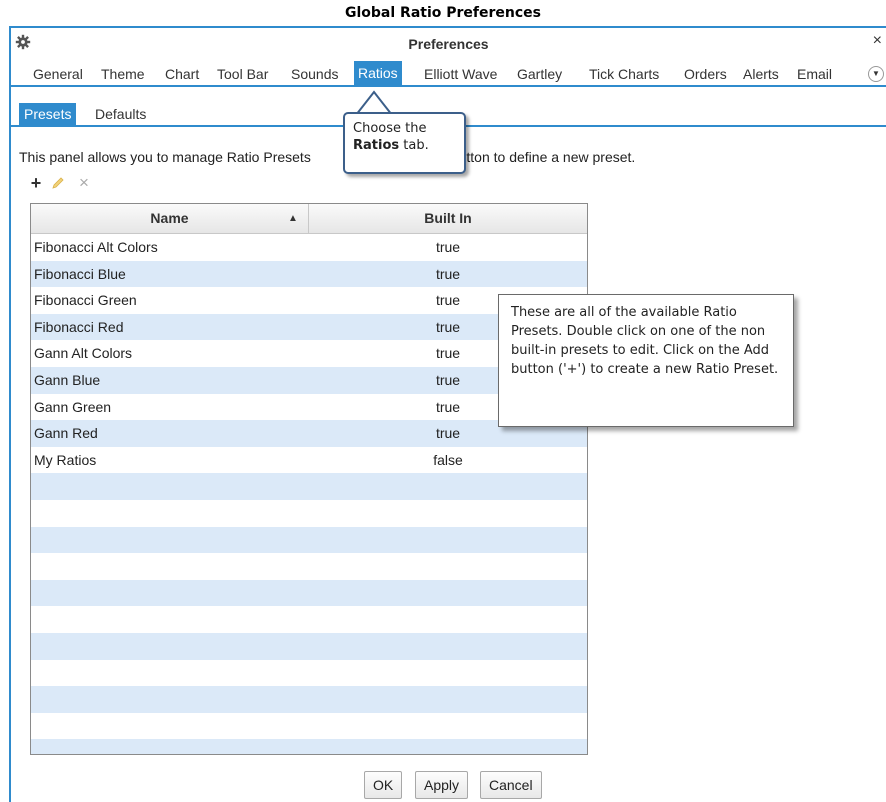 The height and width of the screenshot is (802, 886). What do you see at coordinates (390, 128) in the screenshot?
I see `callout-line-1: Choose the` at bounding box center [390, 128].